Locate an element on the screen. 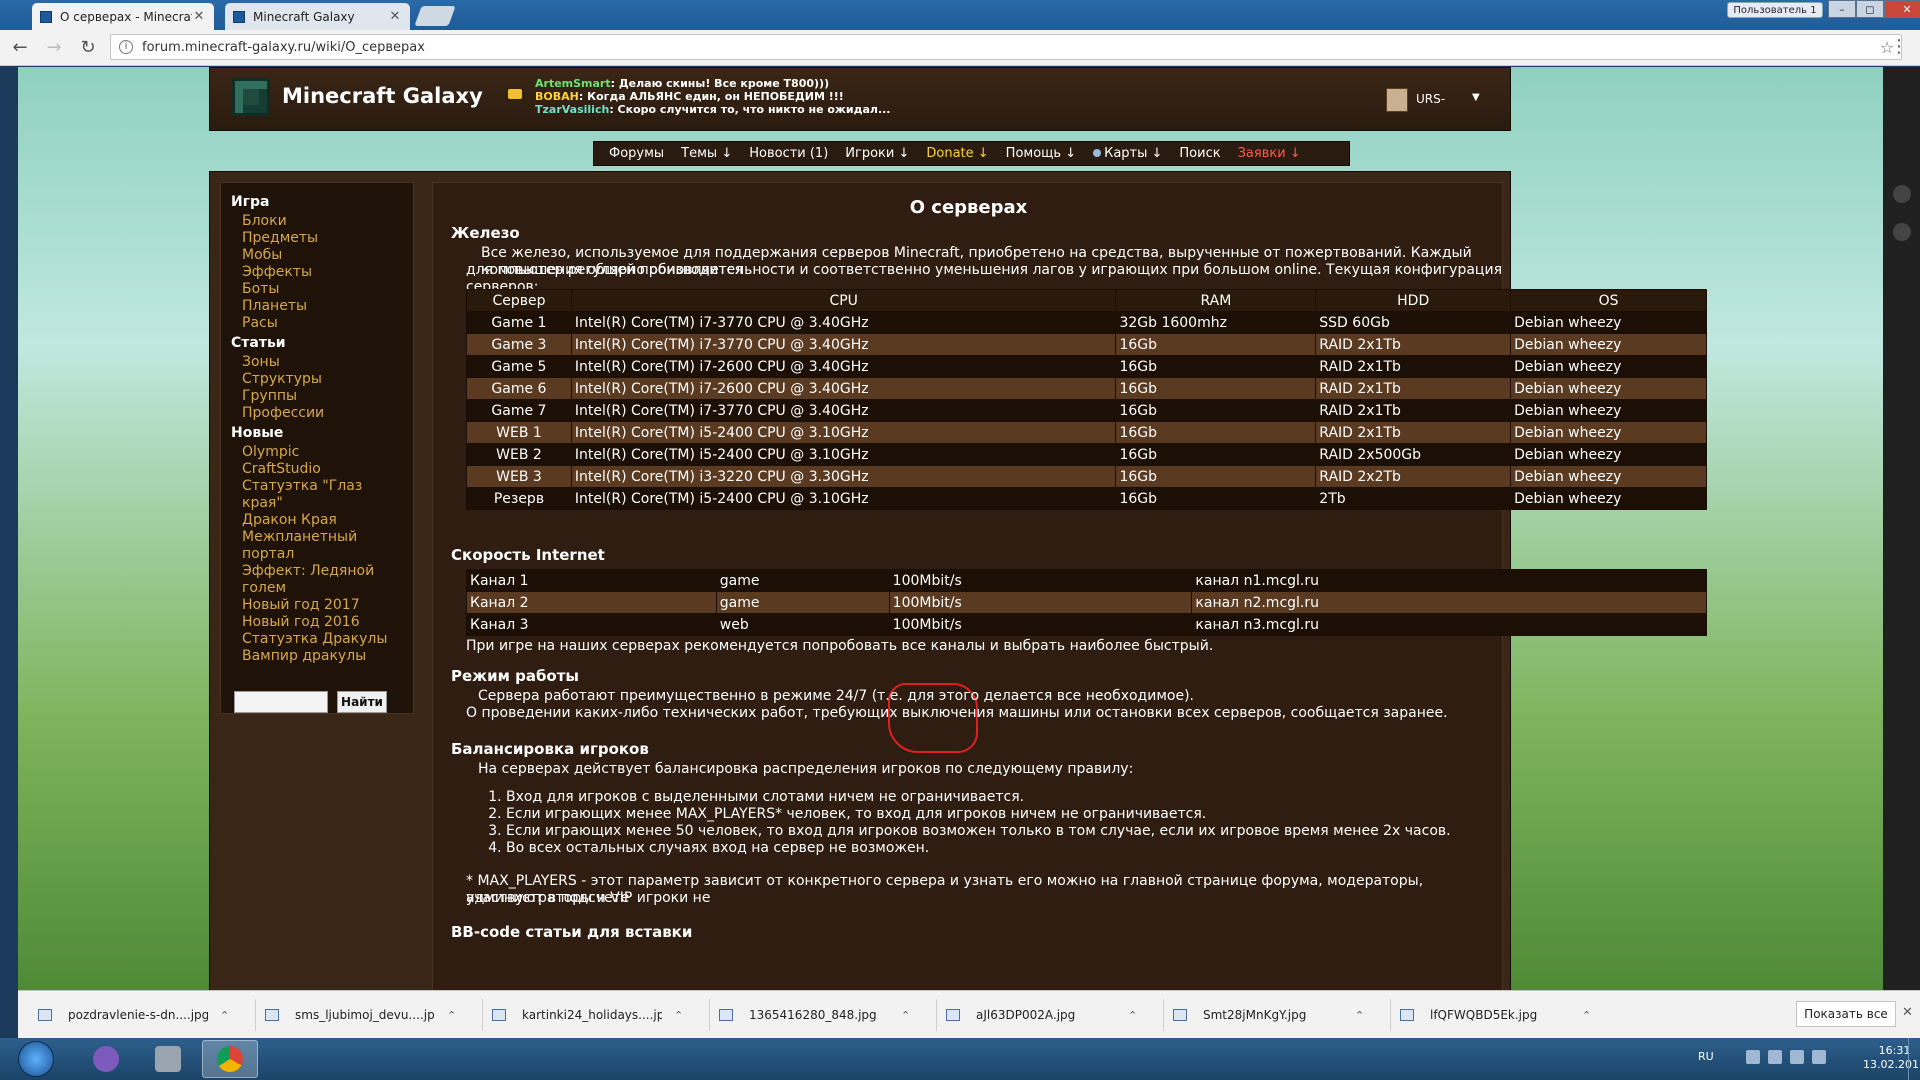 Image resolution: width=1920 pixels, height=1080 pixels. nav-topics: Темы ↓ is located at coordinates (706, 153).